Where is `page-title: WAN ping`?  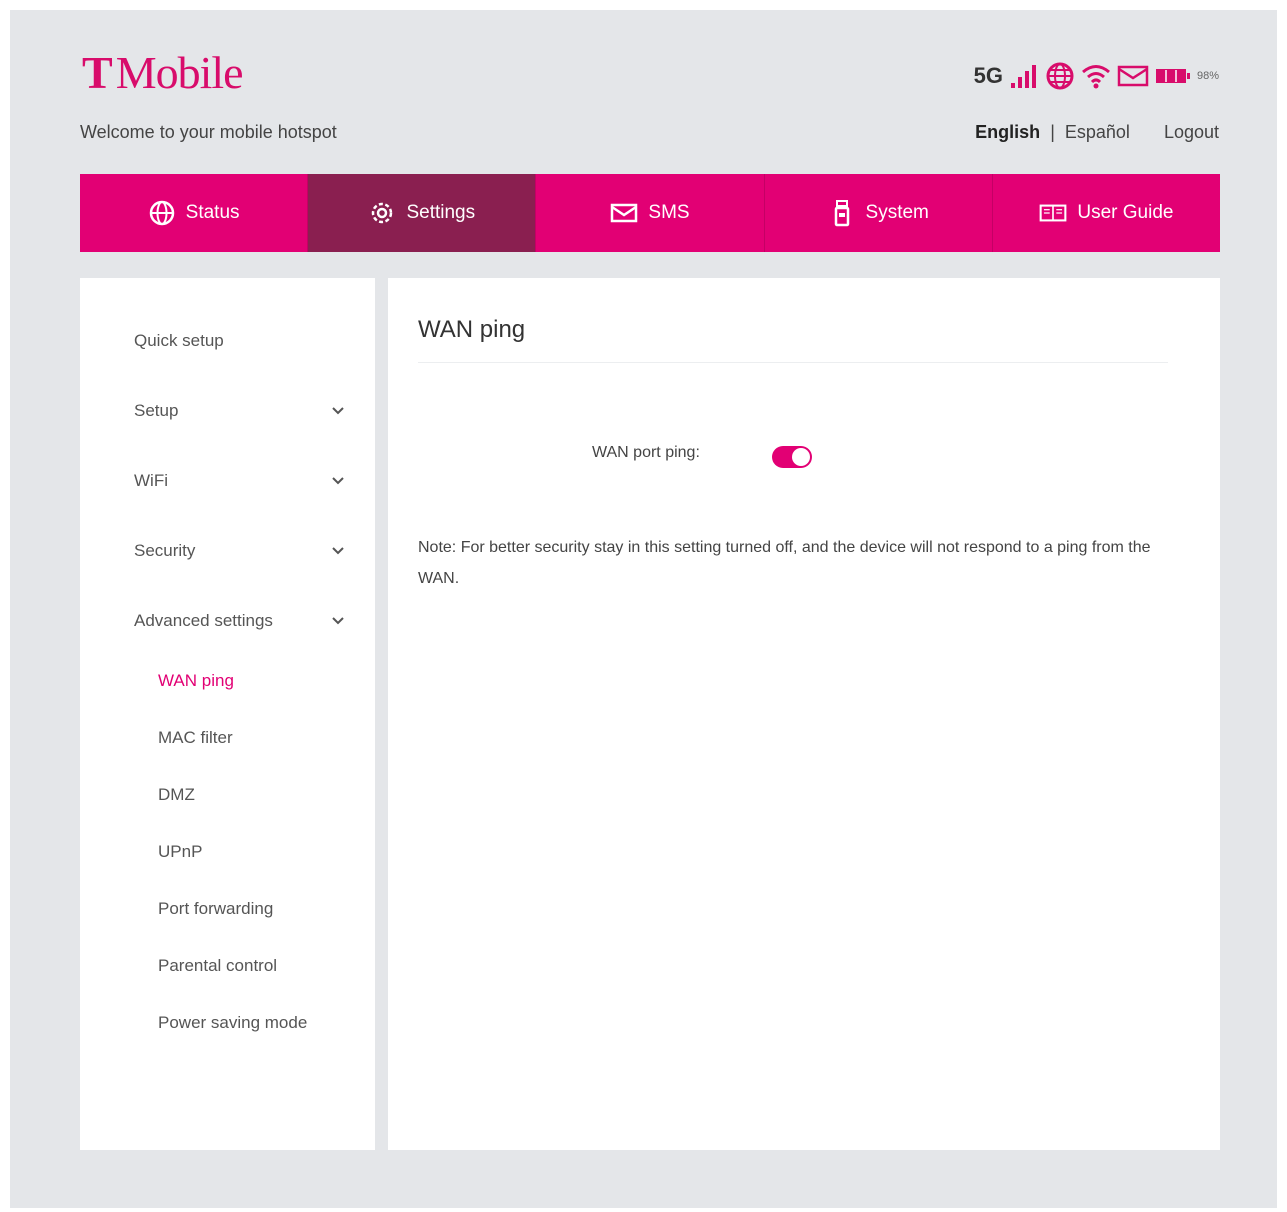
page-title: WAN ping is located at coordinates (472, 329).